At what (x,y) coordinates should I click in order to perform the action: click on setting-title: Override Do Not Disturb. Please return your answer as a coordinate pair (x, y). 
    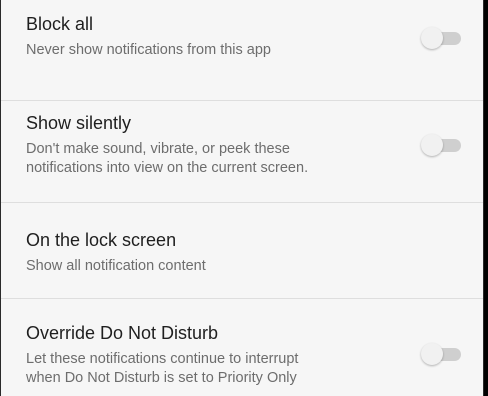
    Looking at the image, I should click on (122, 333).